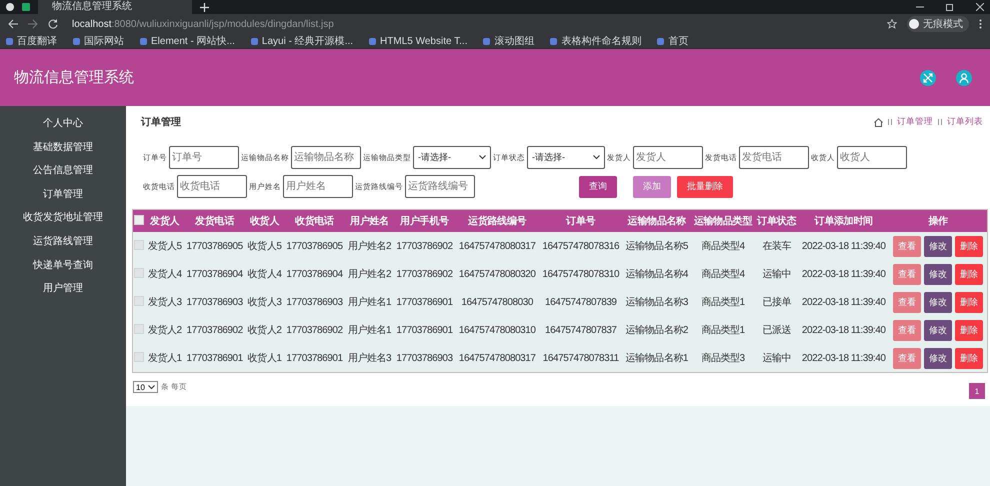 Image resolution: width=990 pixels, height=486 pixels. I want to click on bookmark-link: 滚动图组, so click(508, 41).